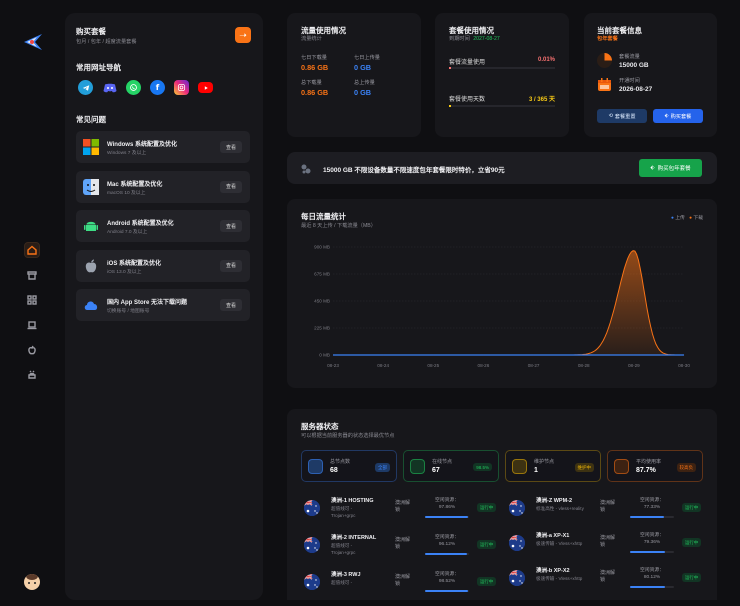 The image size is (740, 606). What do you see at coordinates (678, 116) in the screenshot?
I see `buy-plan-button: ⬖购买套餐` at bounding box center [678, 116].